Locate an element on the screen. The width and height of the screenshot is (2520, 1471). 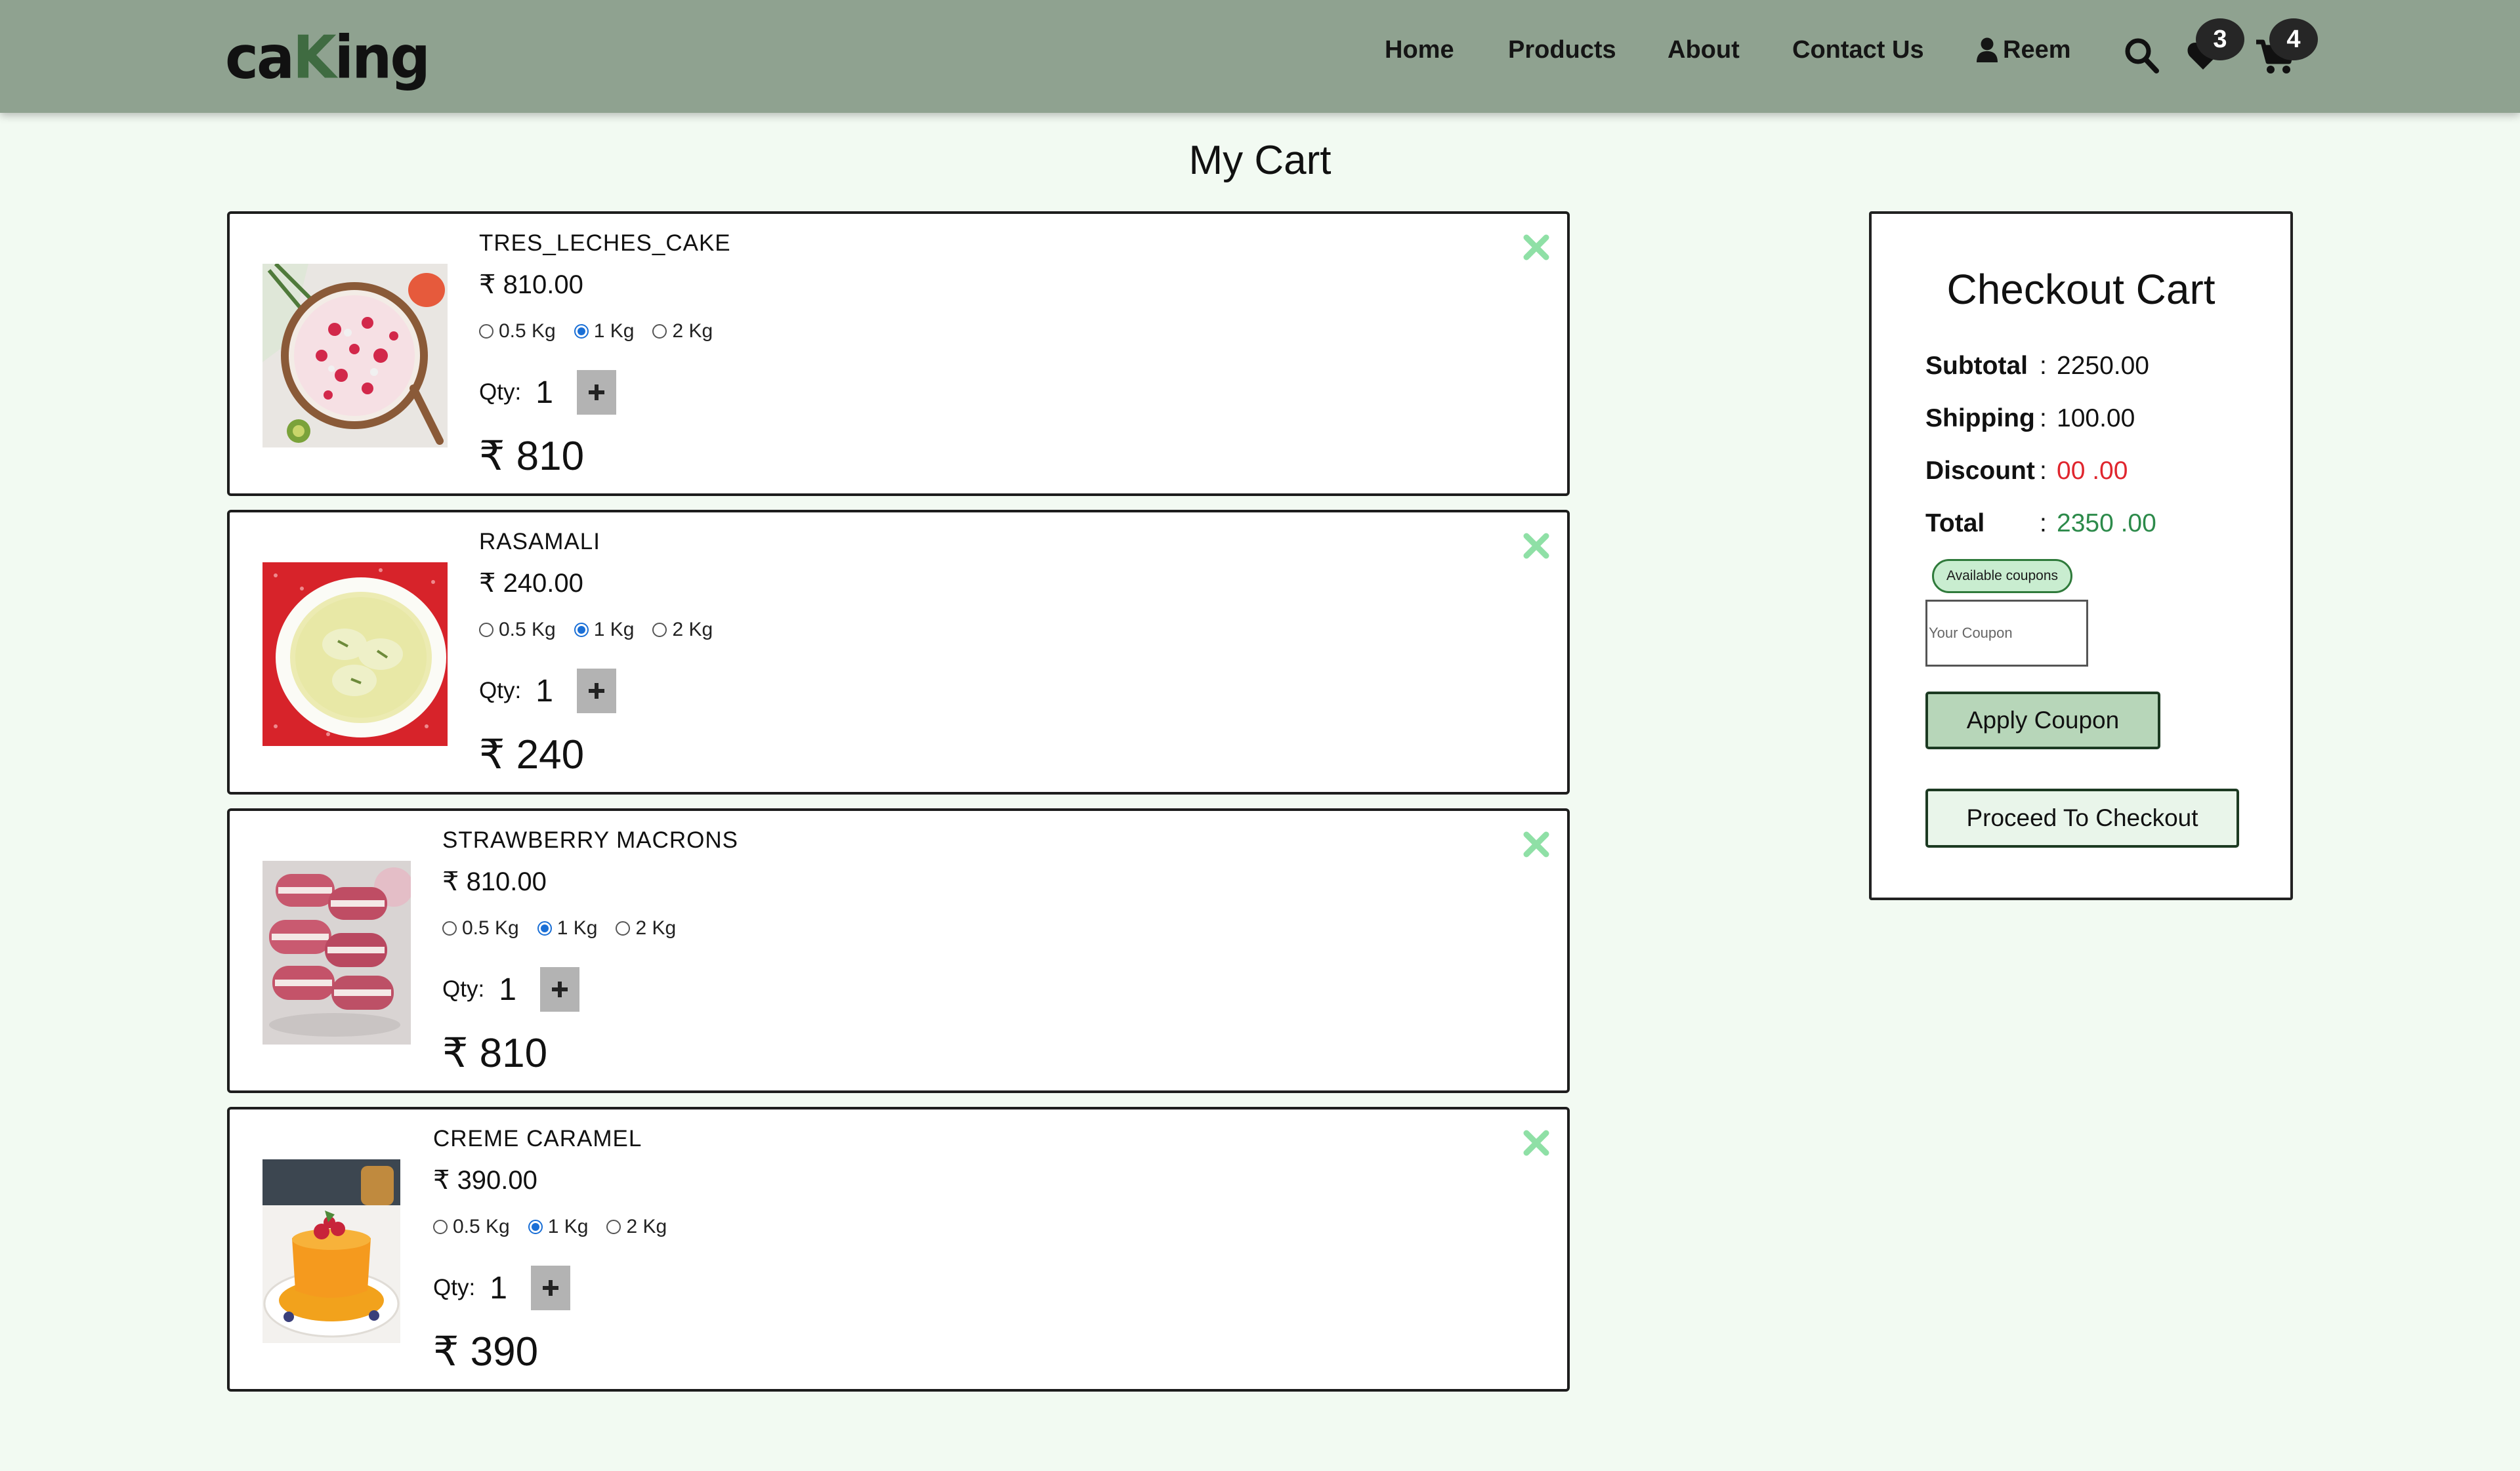
nav-user: Reem is located at coordinates (2023, 49).